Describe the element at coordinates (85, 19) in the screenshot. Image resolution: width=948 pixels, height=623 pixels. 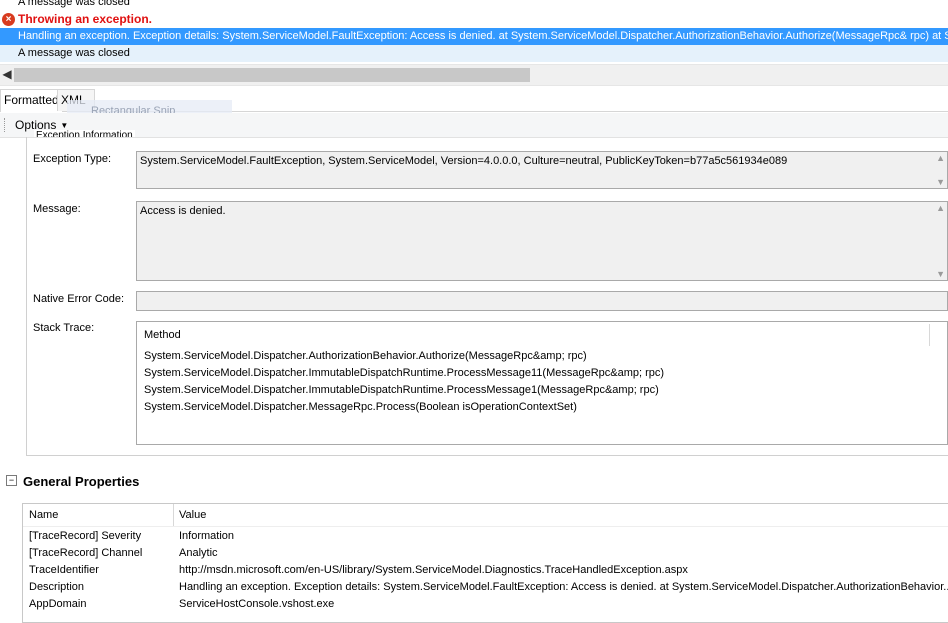
I see `trace-row-text: Throwing an exception.` at that location.